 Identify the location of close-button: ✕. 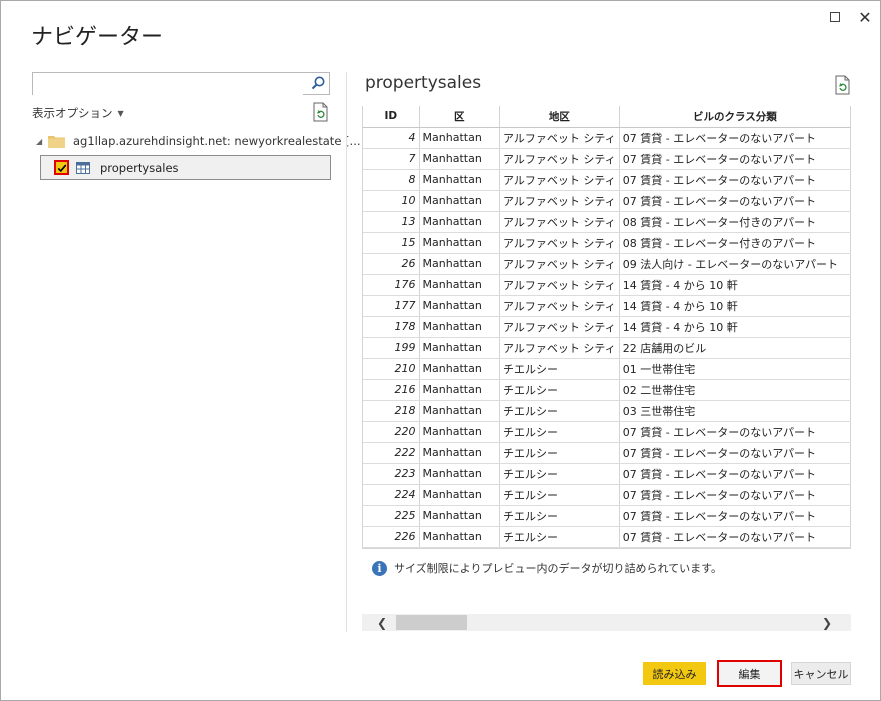
(865, 17).